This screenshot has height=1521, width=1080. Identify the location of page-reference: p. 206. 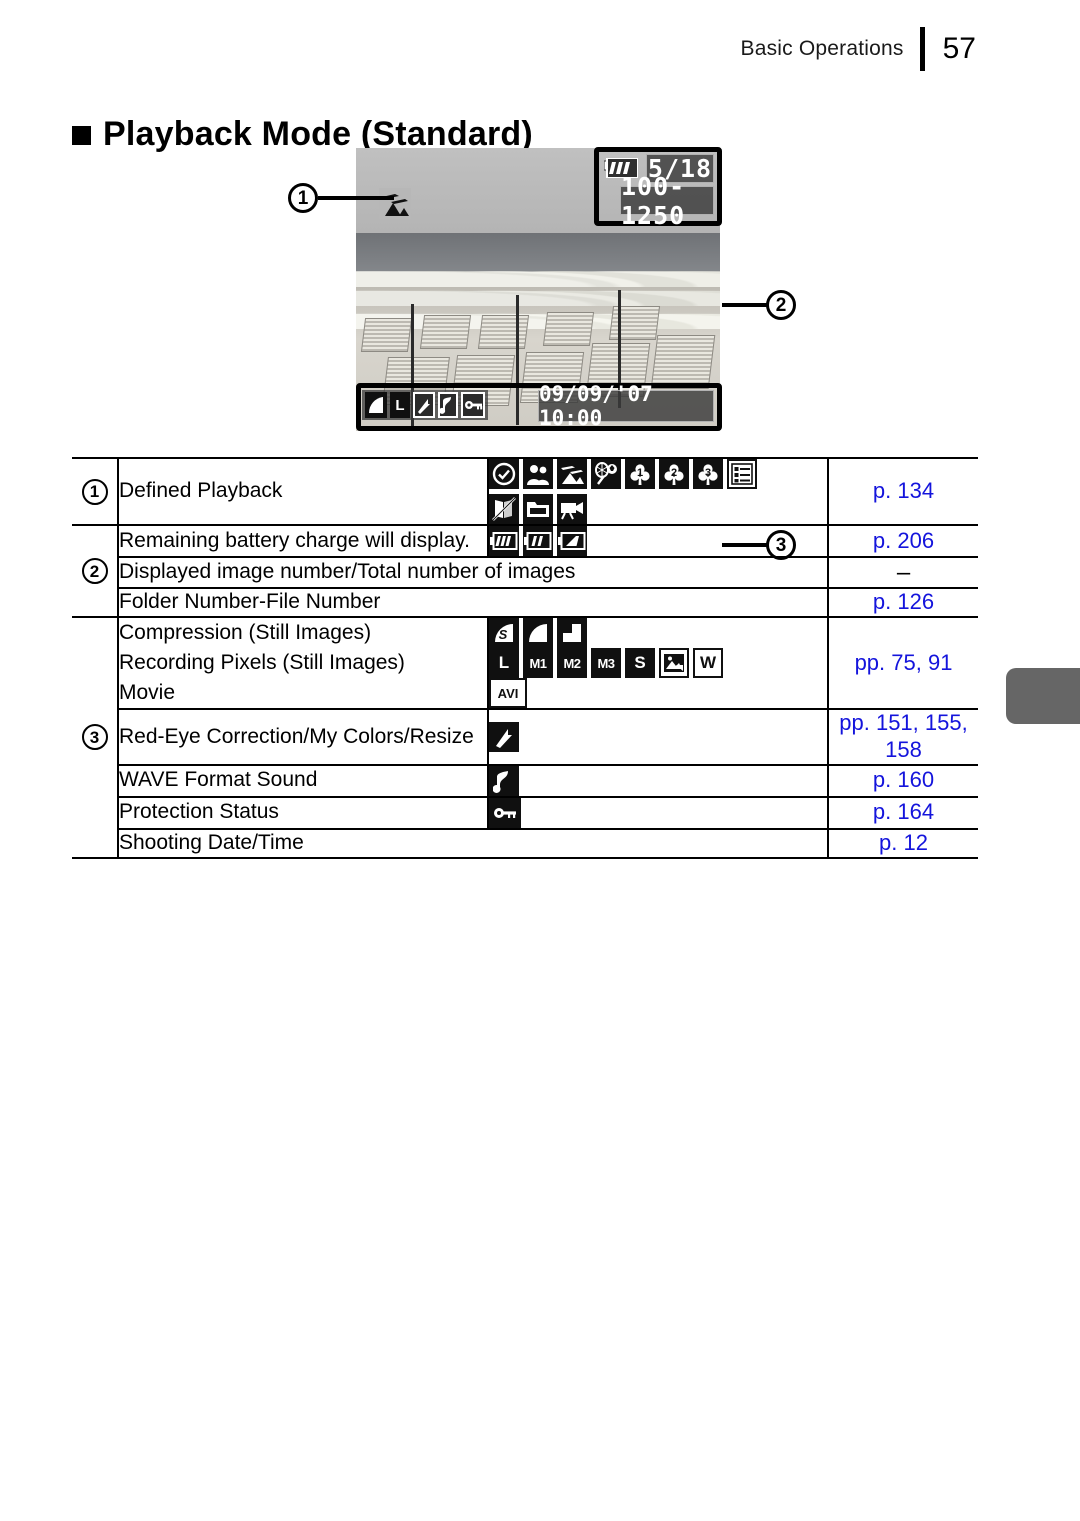
(902, 541).